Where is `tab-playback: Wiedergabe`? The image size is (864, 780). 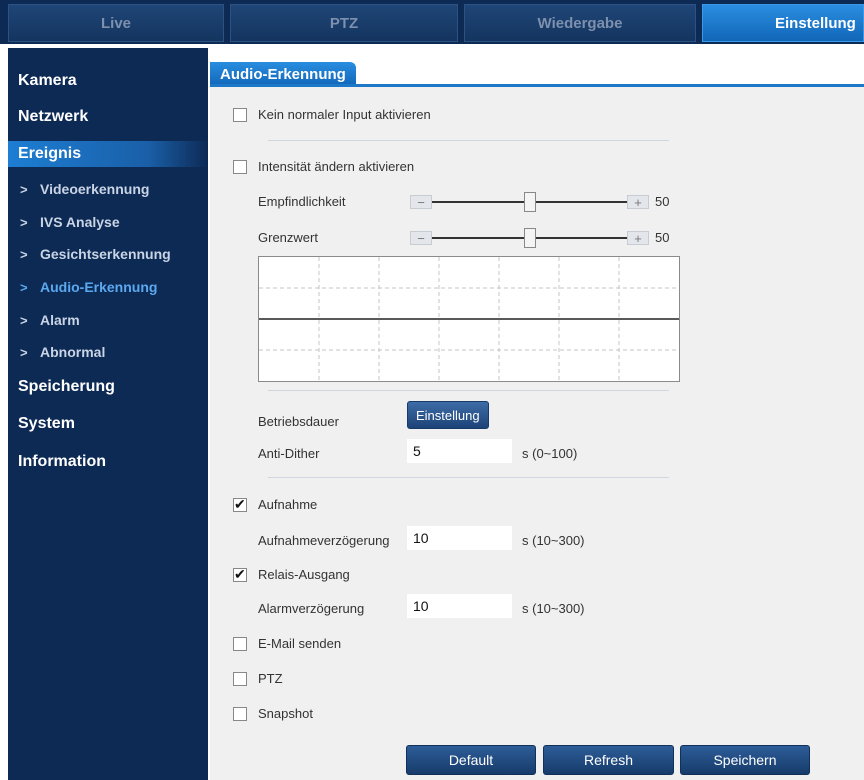
tab-playback: Wiedergabe is located at coordinates (580, 23).